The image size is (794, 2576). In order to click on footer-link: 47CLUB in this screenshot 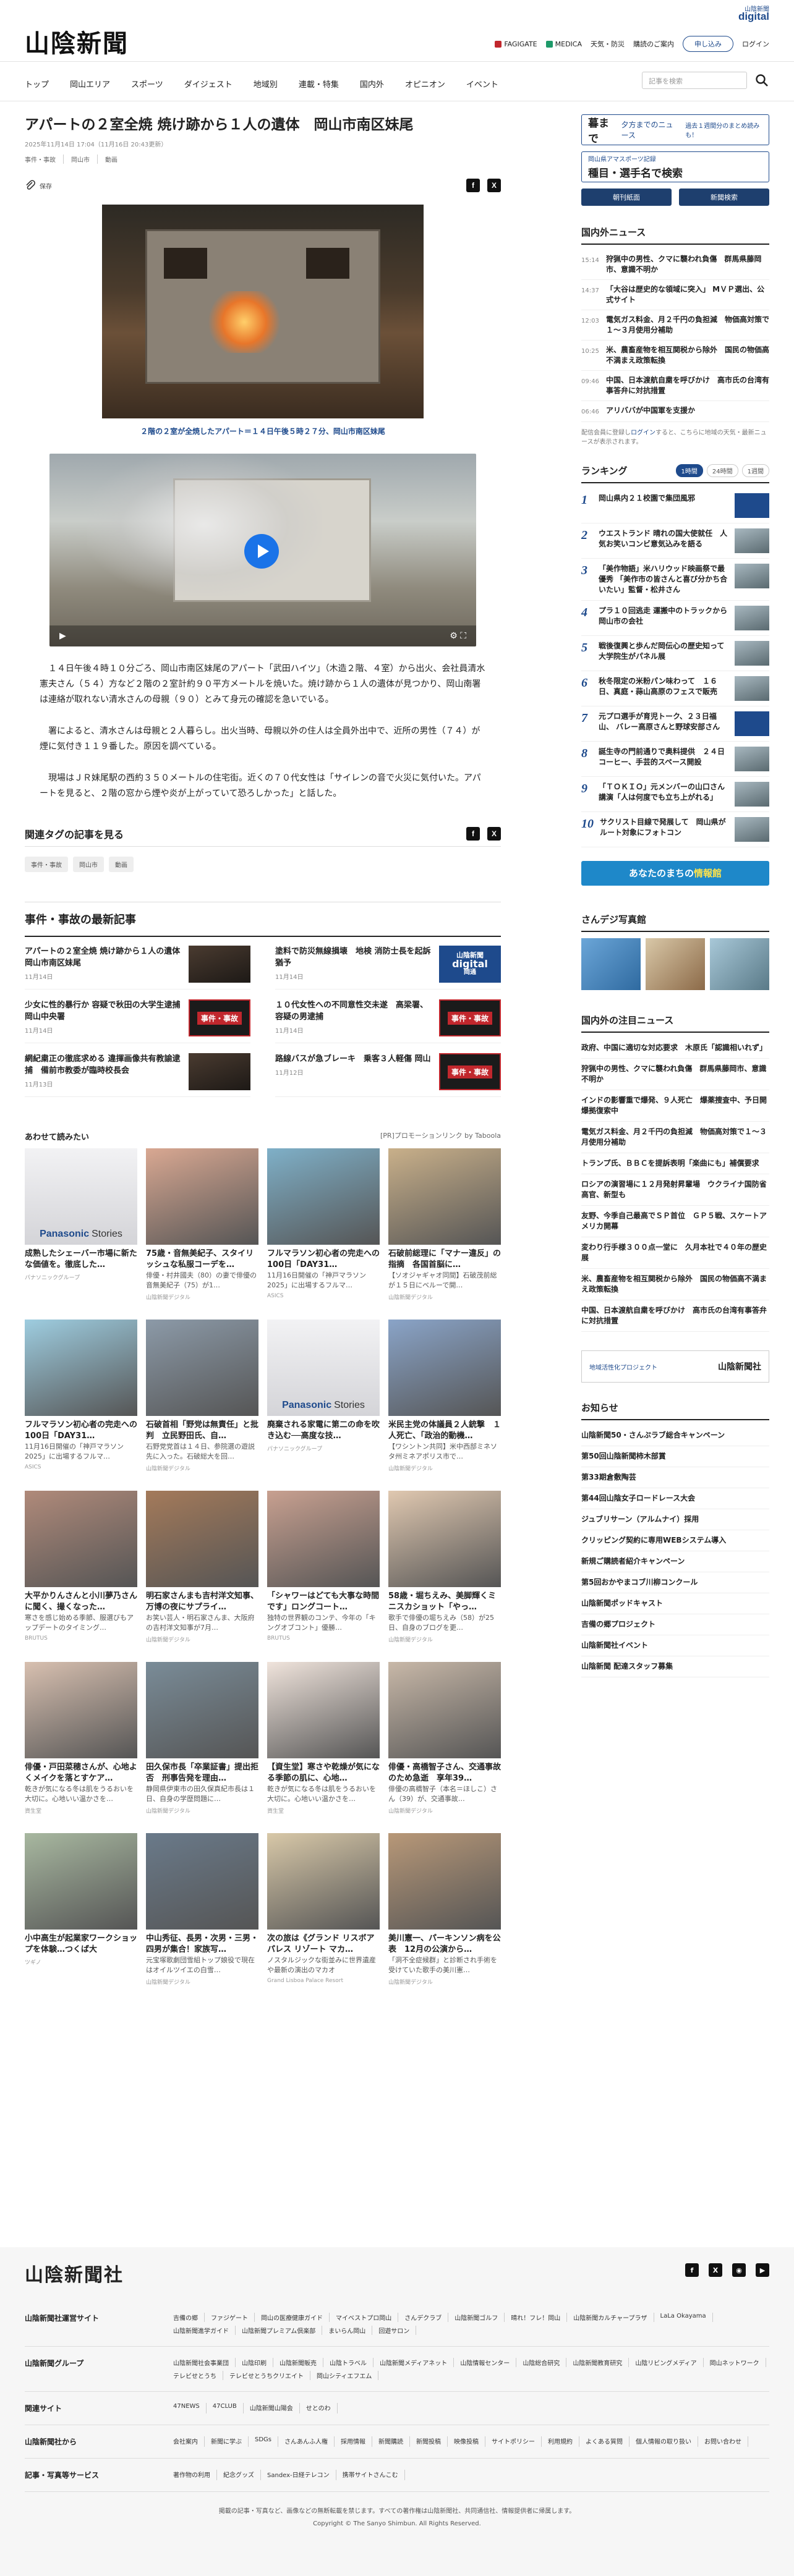, I will do `click(226, 2408)`.